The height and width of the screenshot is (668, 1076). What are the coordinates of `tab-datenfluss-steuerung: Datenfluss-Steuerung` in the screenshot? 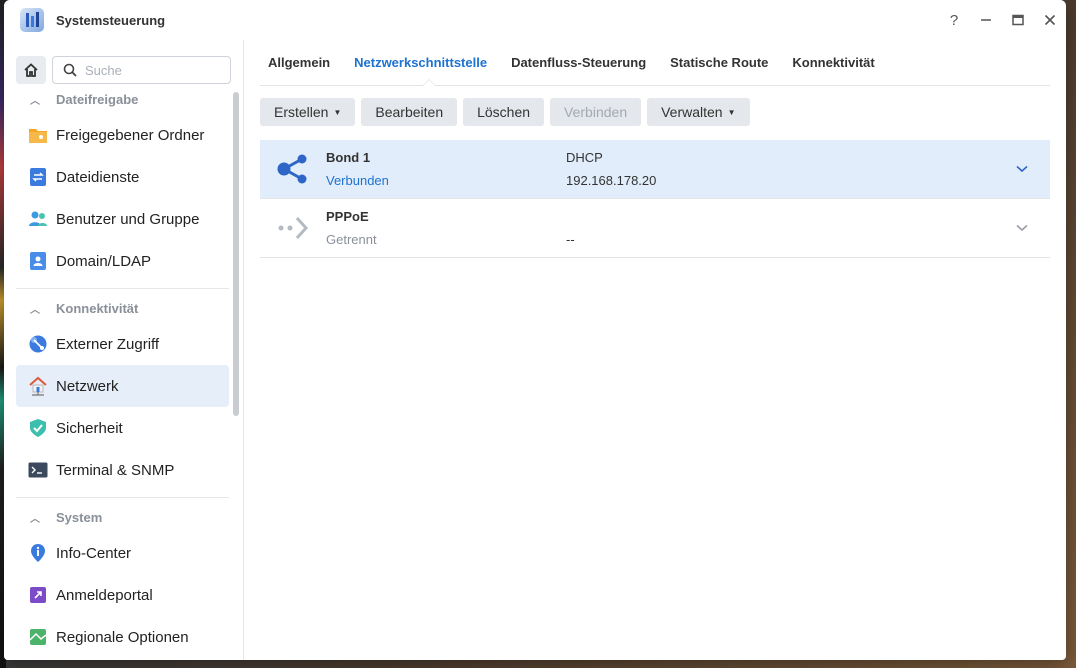 It's located at (578, 62).